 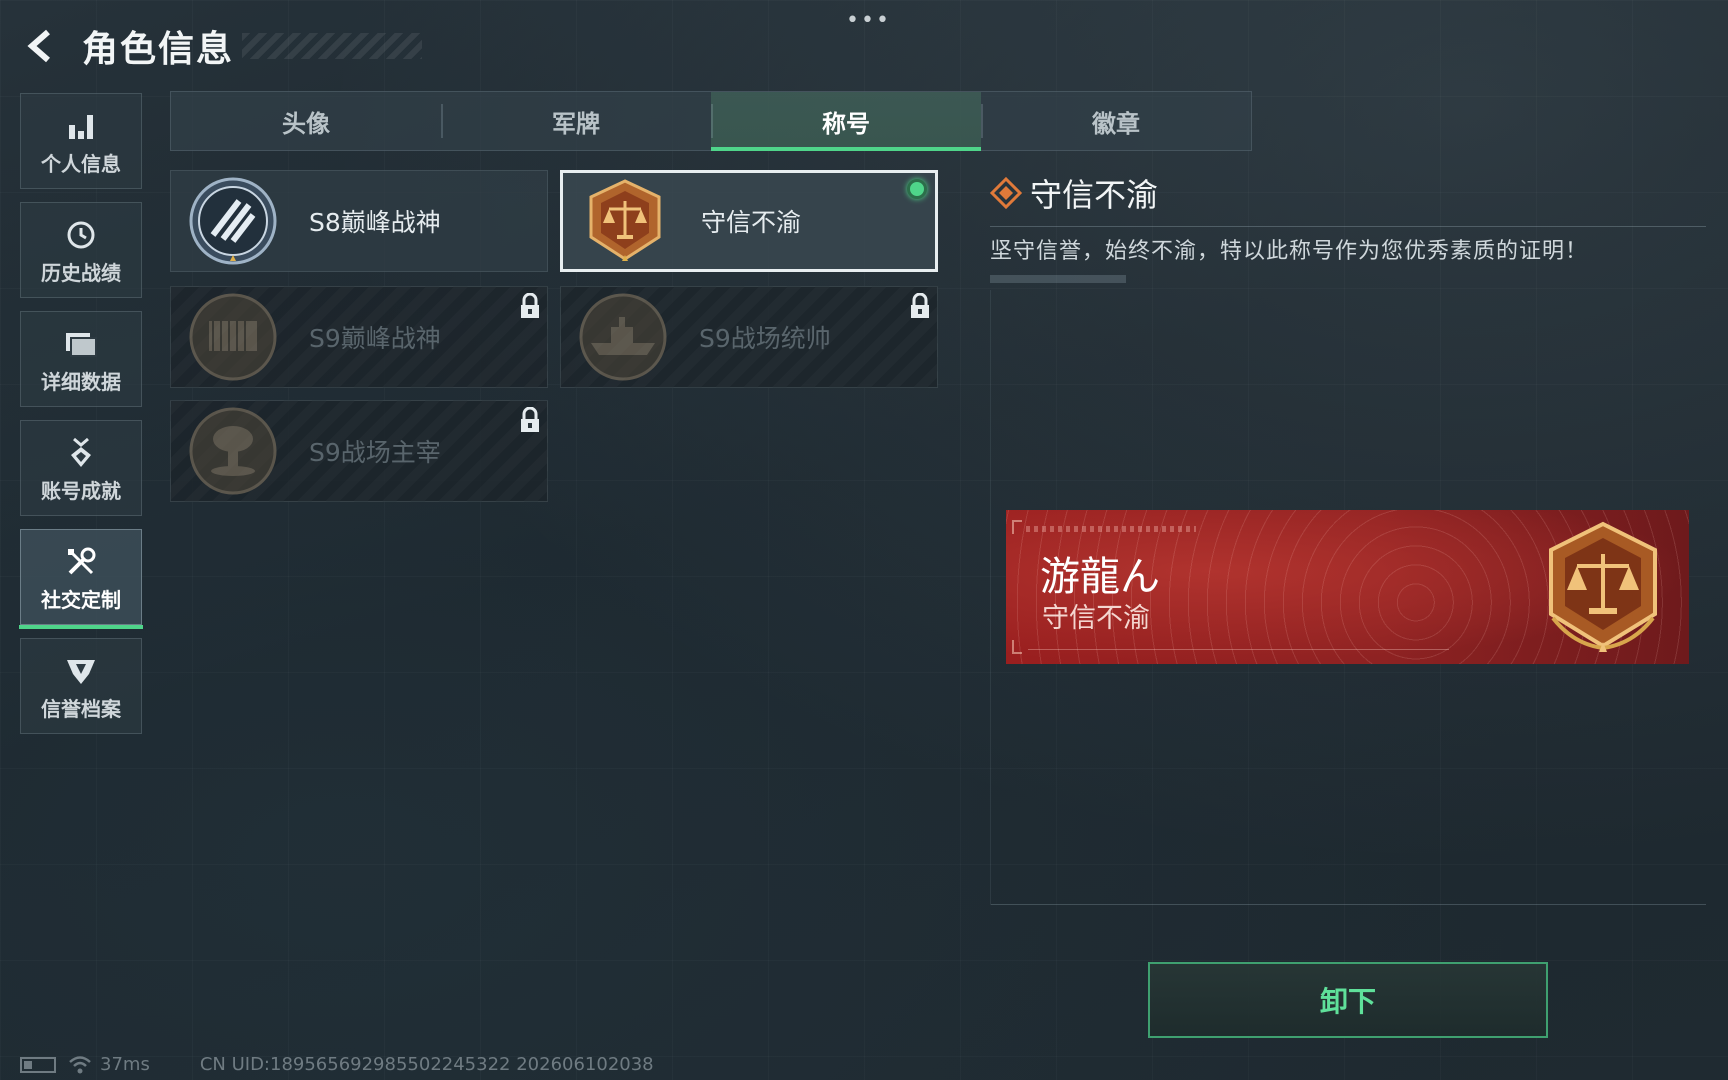 What do you see at coordinates (233, 221) in the screenshot?
I see `s8-peak-badge-icon` at bounding box center [233, 221].